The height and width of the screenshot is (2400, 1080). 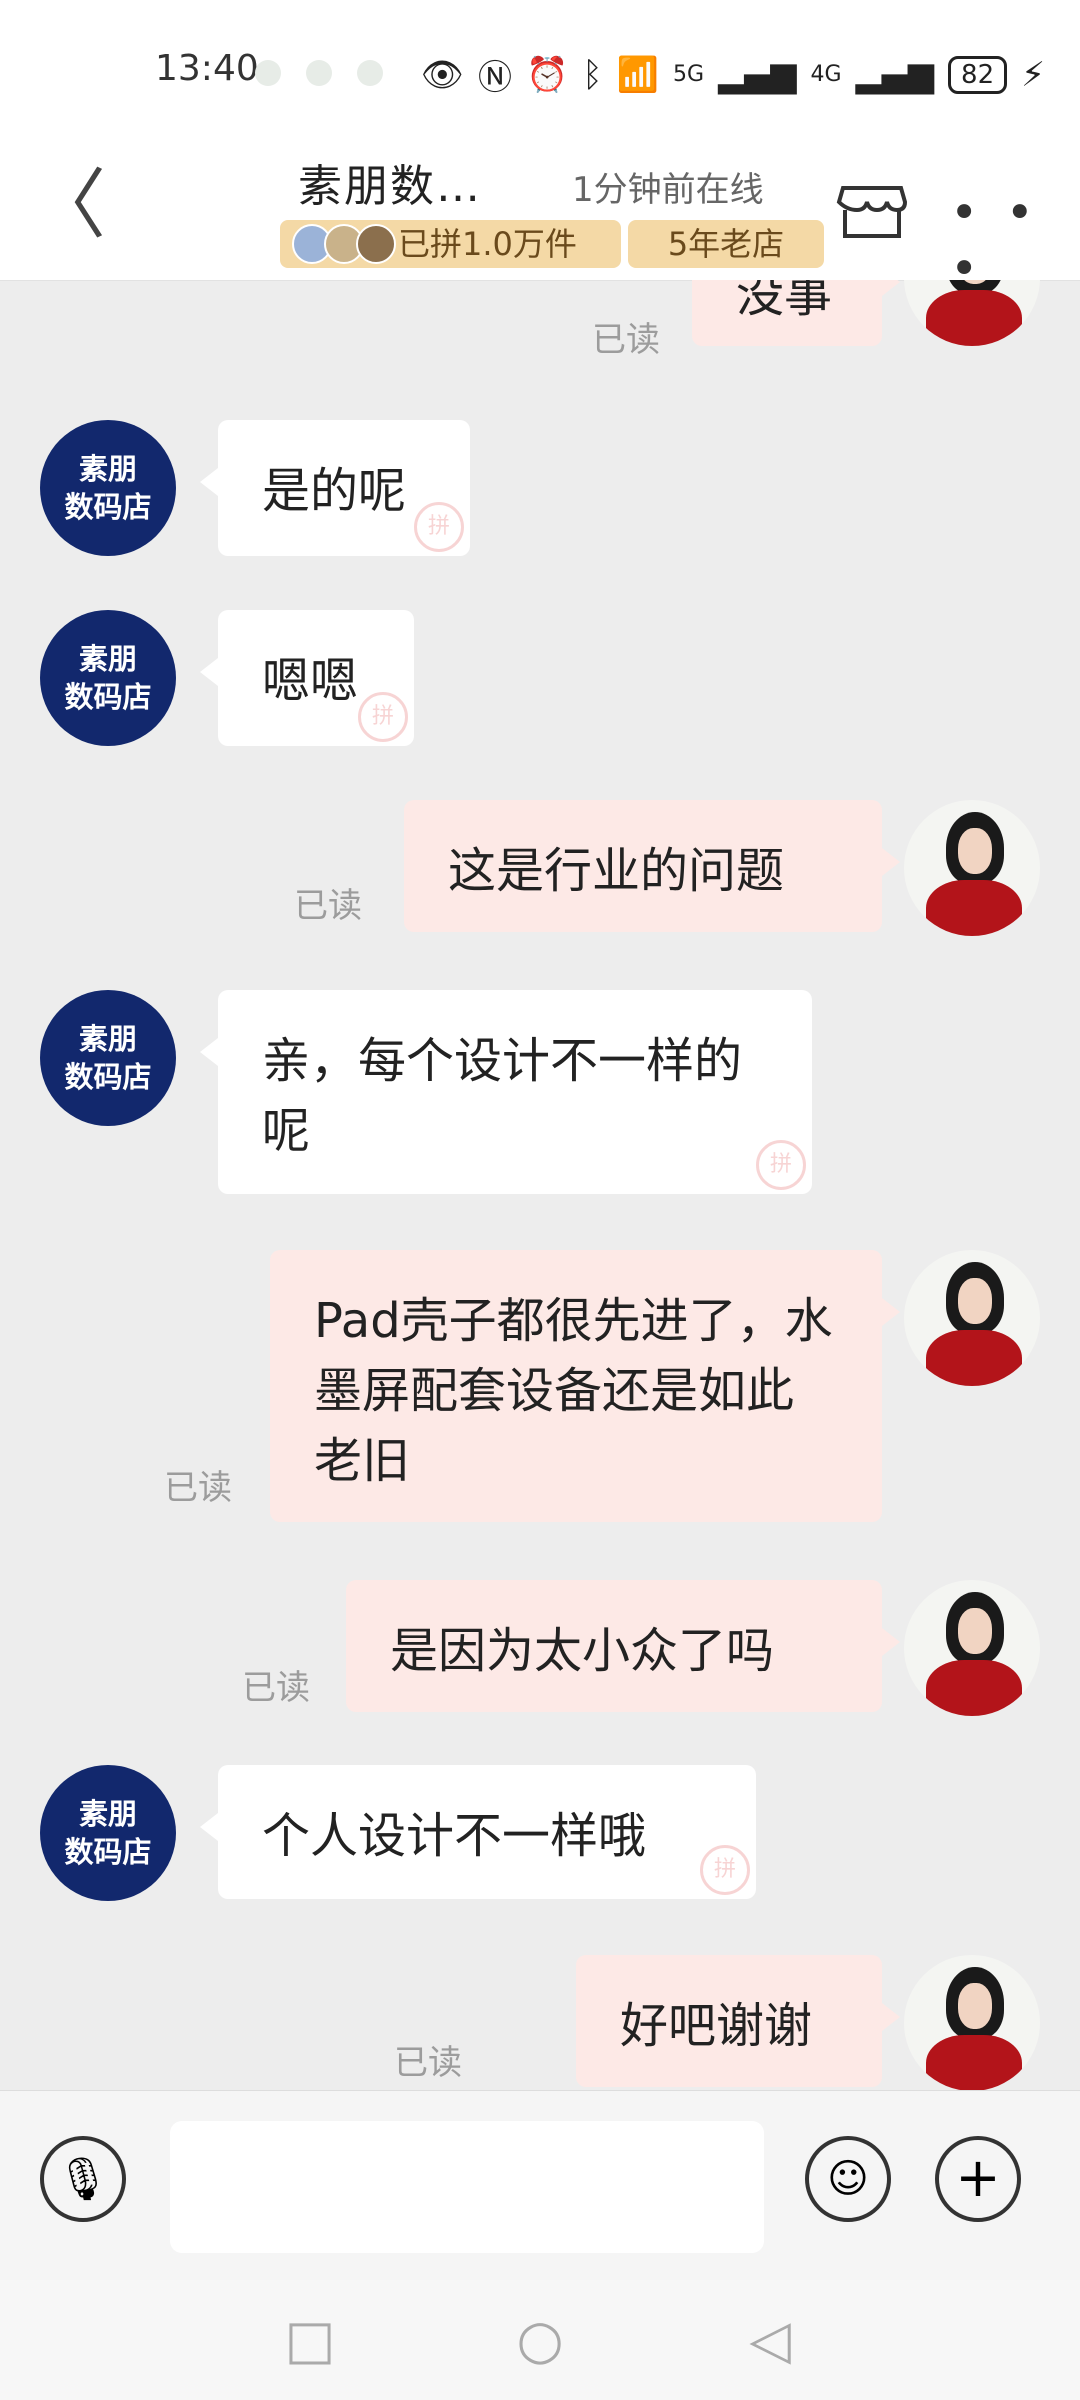 I want to click on system-nav-bar: □ ○ ◁, so click(x=540, y=2340).